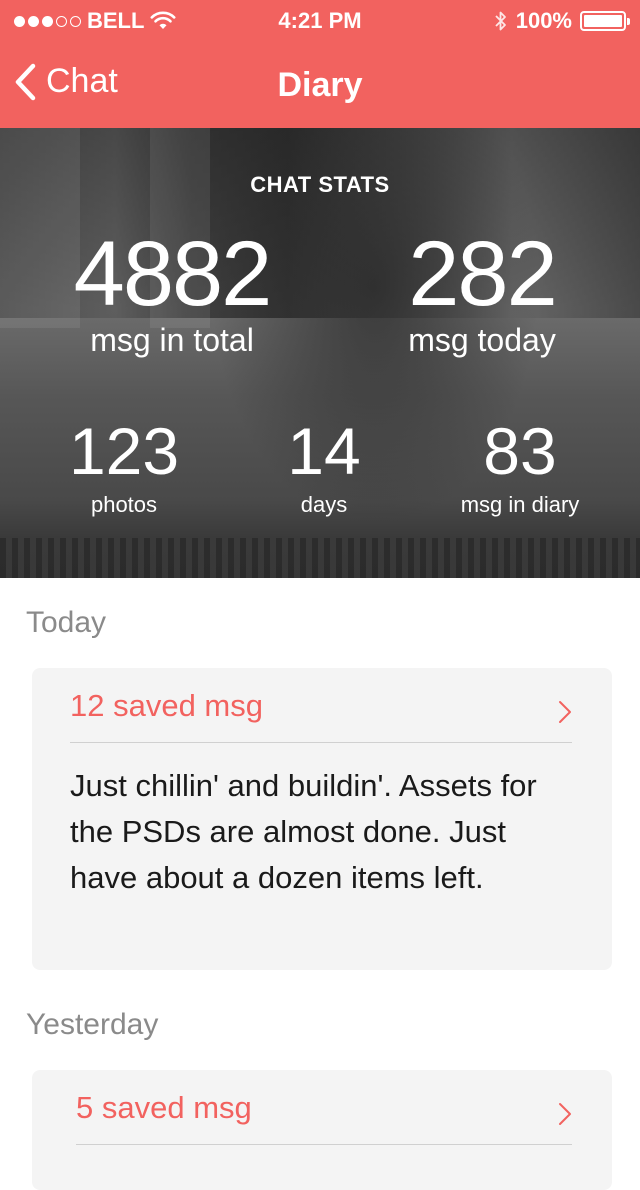 This screenshot has width=640, height=1190. I want to click on status-right: 100%, so click(562, 21).